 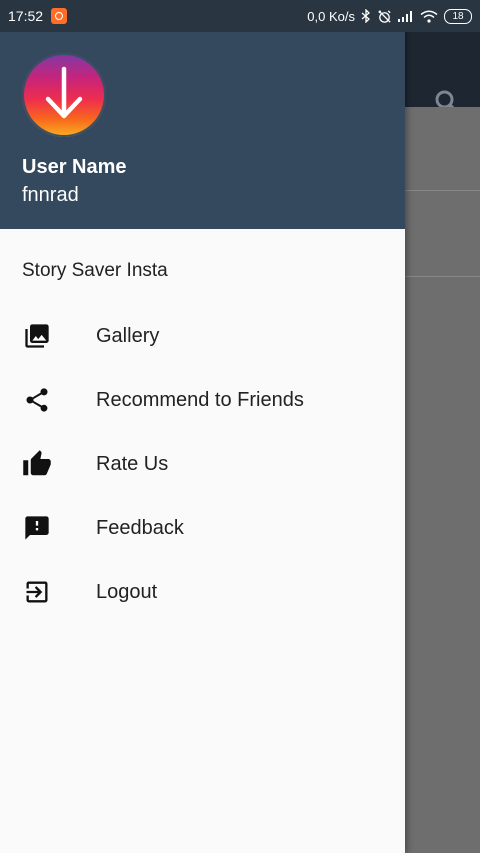 I want to click on username: fnnrad, so click(x=50, y=195).